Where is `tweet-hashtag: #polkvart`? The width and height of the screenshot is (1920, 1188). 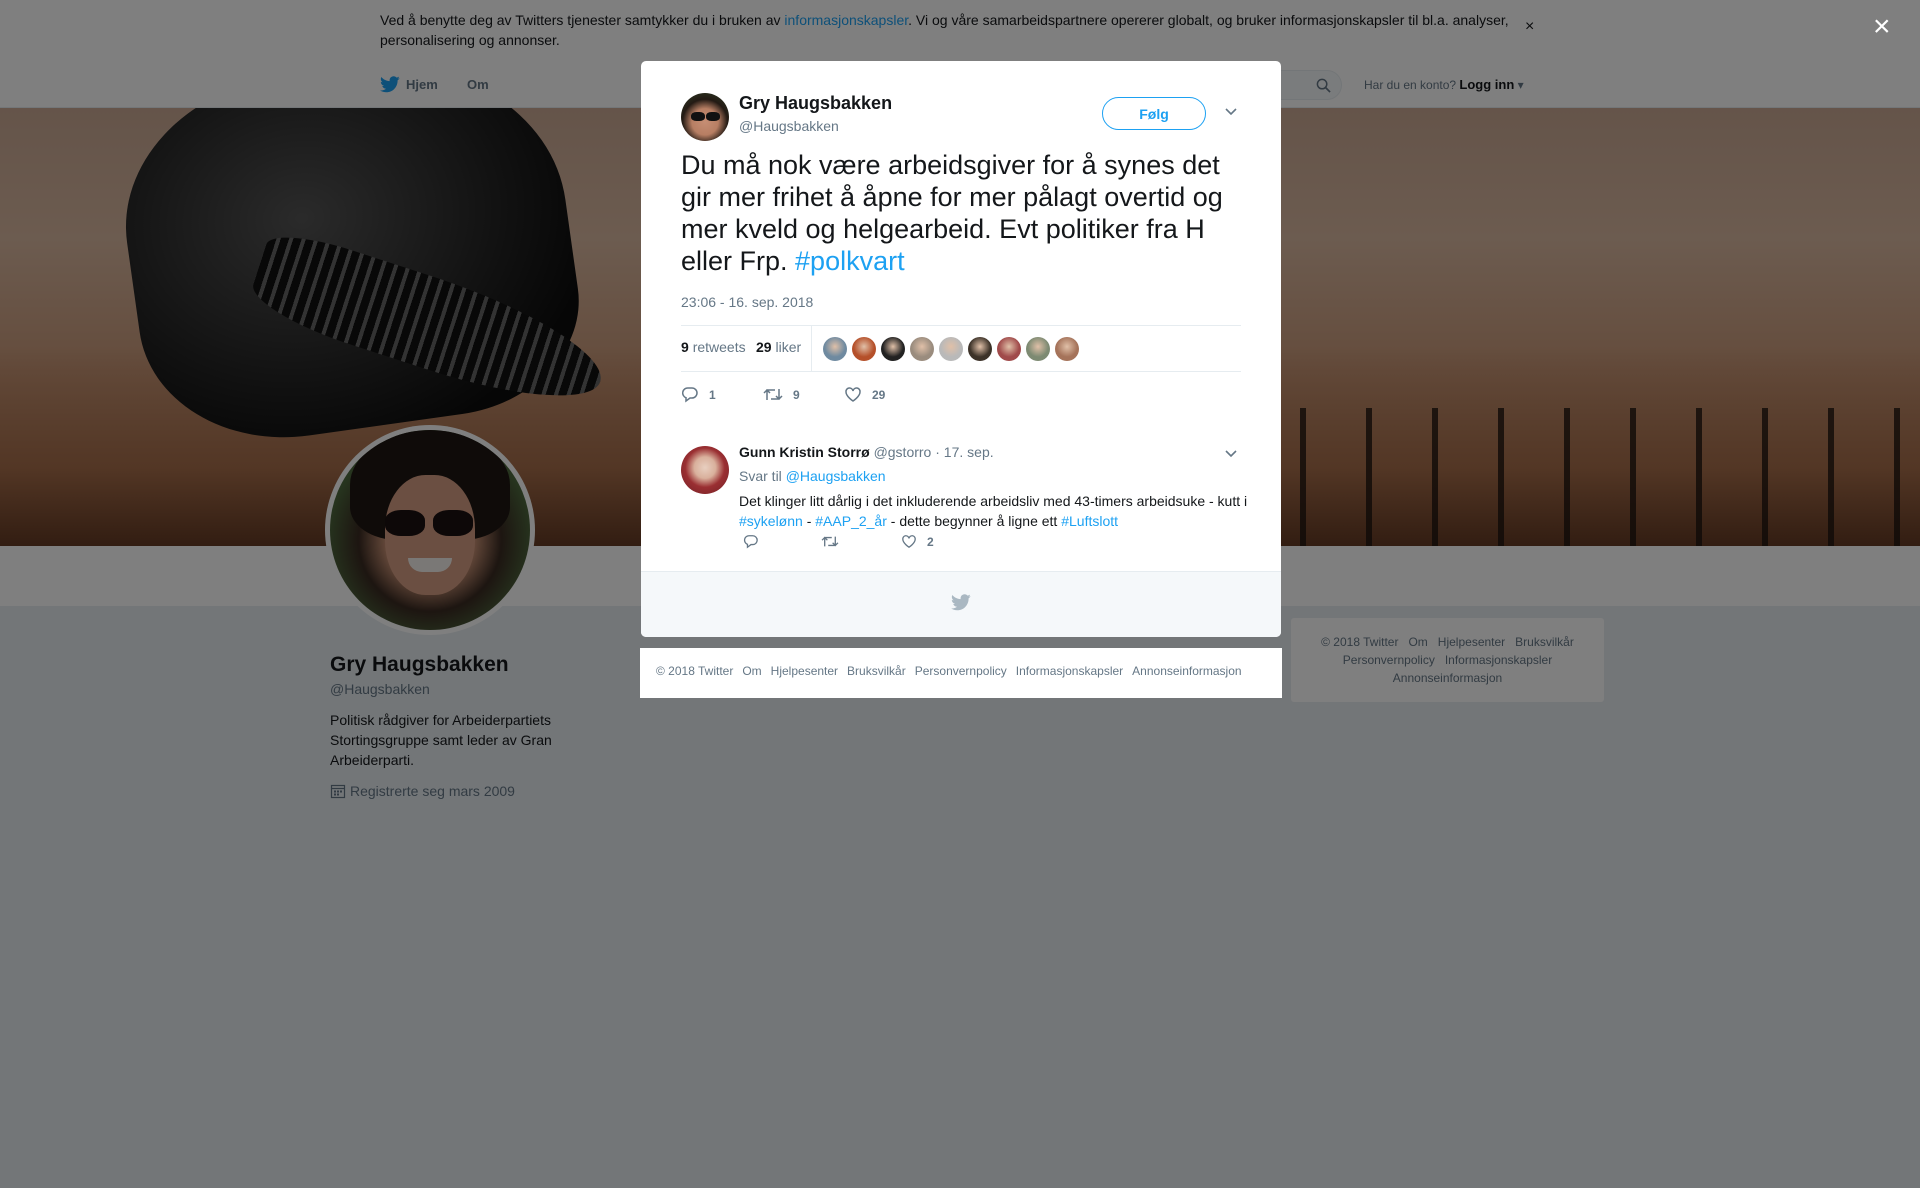
tweet-hashtag: #polkvart is located at coordinates (850, 261).